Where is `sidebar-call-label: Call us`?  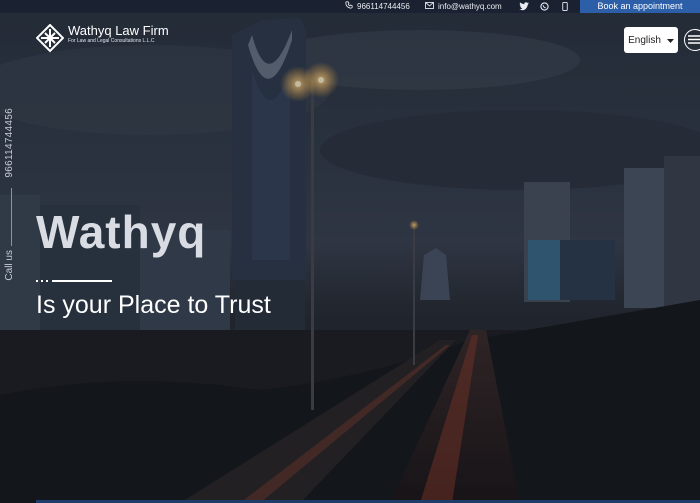 sidebar-call-label: Call us is located at coordinates (9, 265).